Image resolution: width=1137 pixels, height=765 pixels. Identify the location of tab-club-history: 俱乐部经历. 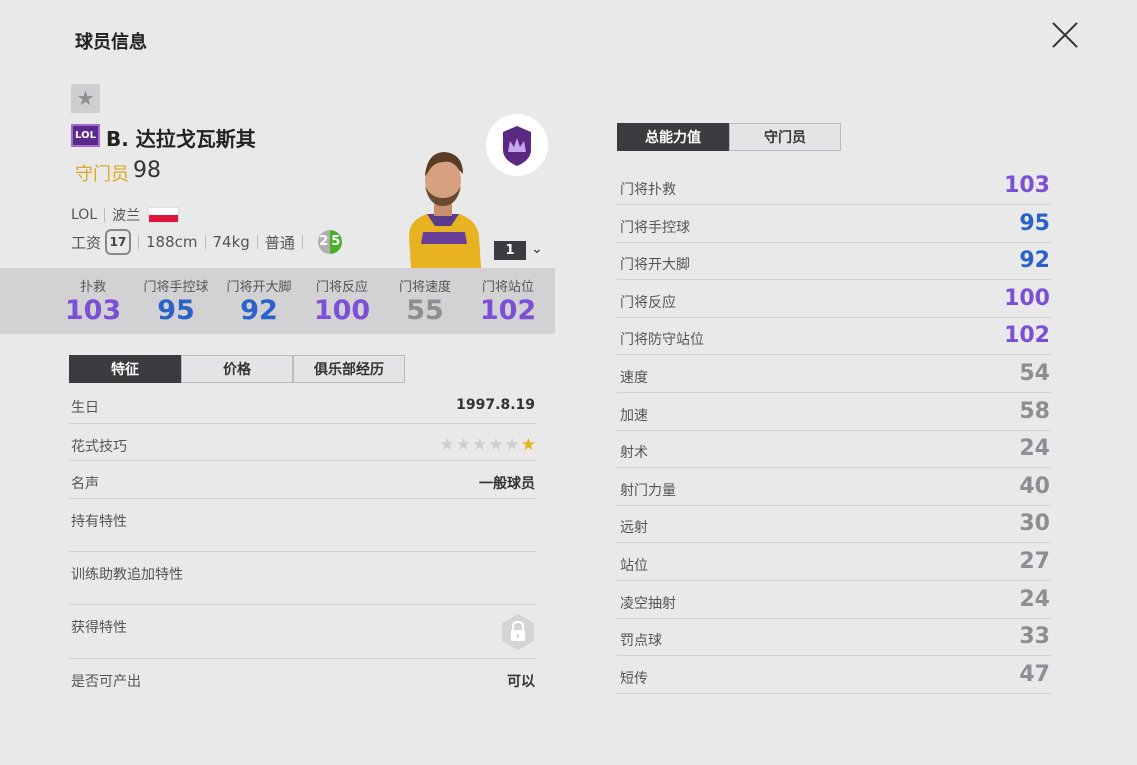
(349, 369).